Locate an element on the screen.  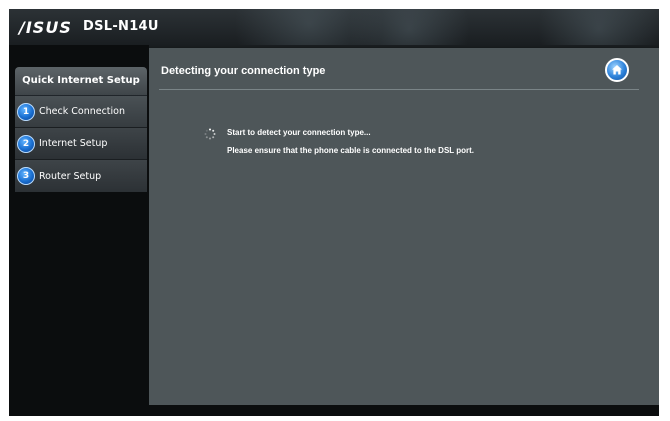
header-bar: /ISUS DSL-N14U is located at coordinates (334, 27).